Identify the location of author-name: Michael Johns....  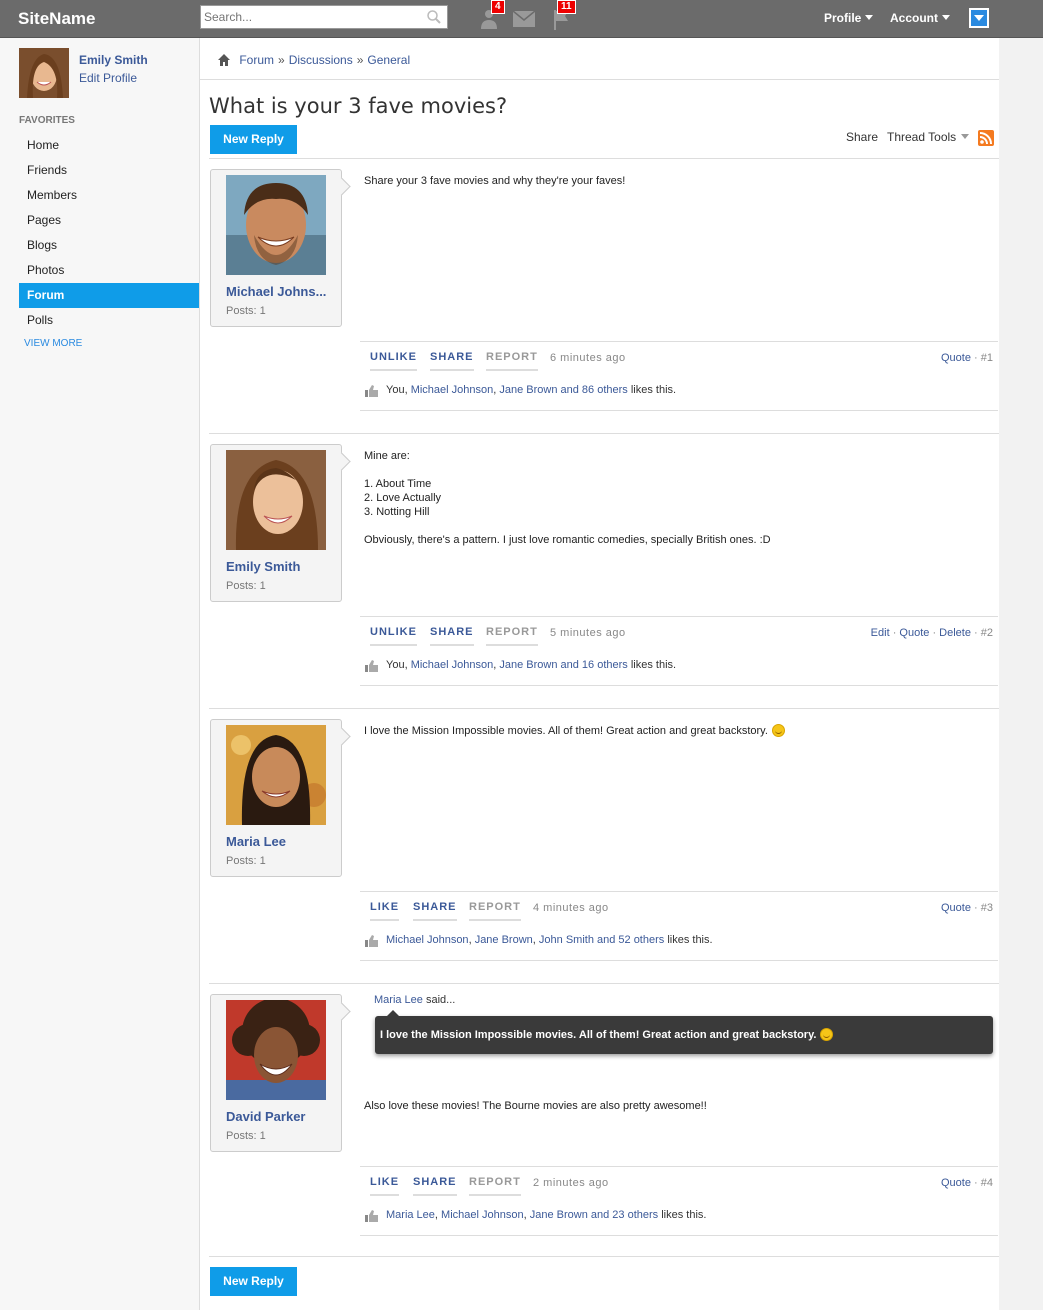
(278, 291).